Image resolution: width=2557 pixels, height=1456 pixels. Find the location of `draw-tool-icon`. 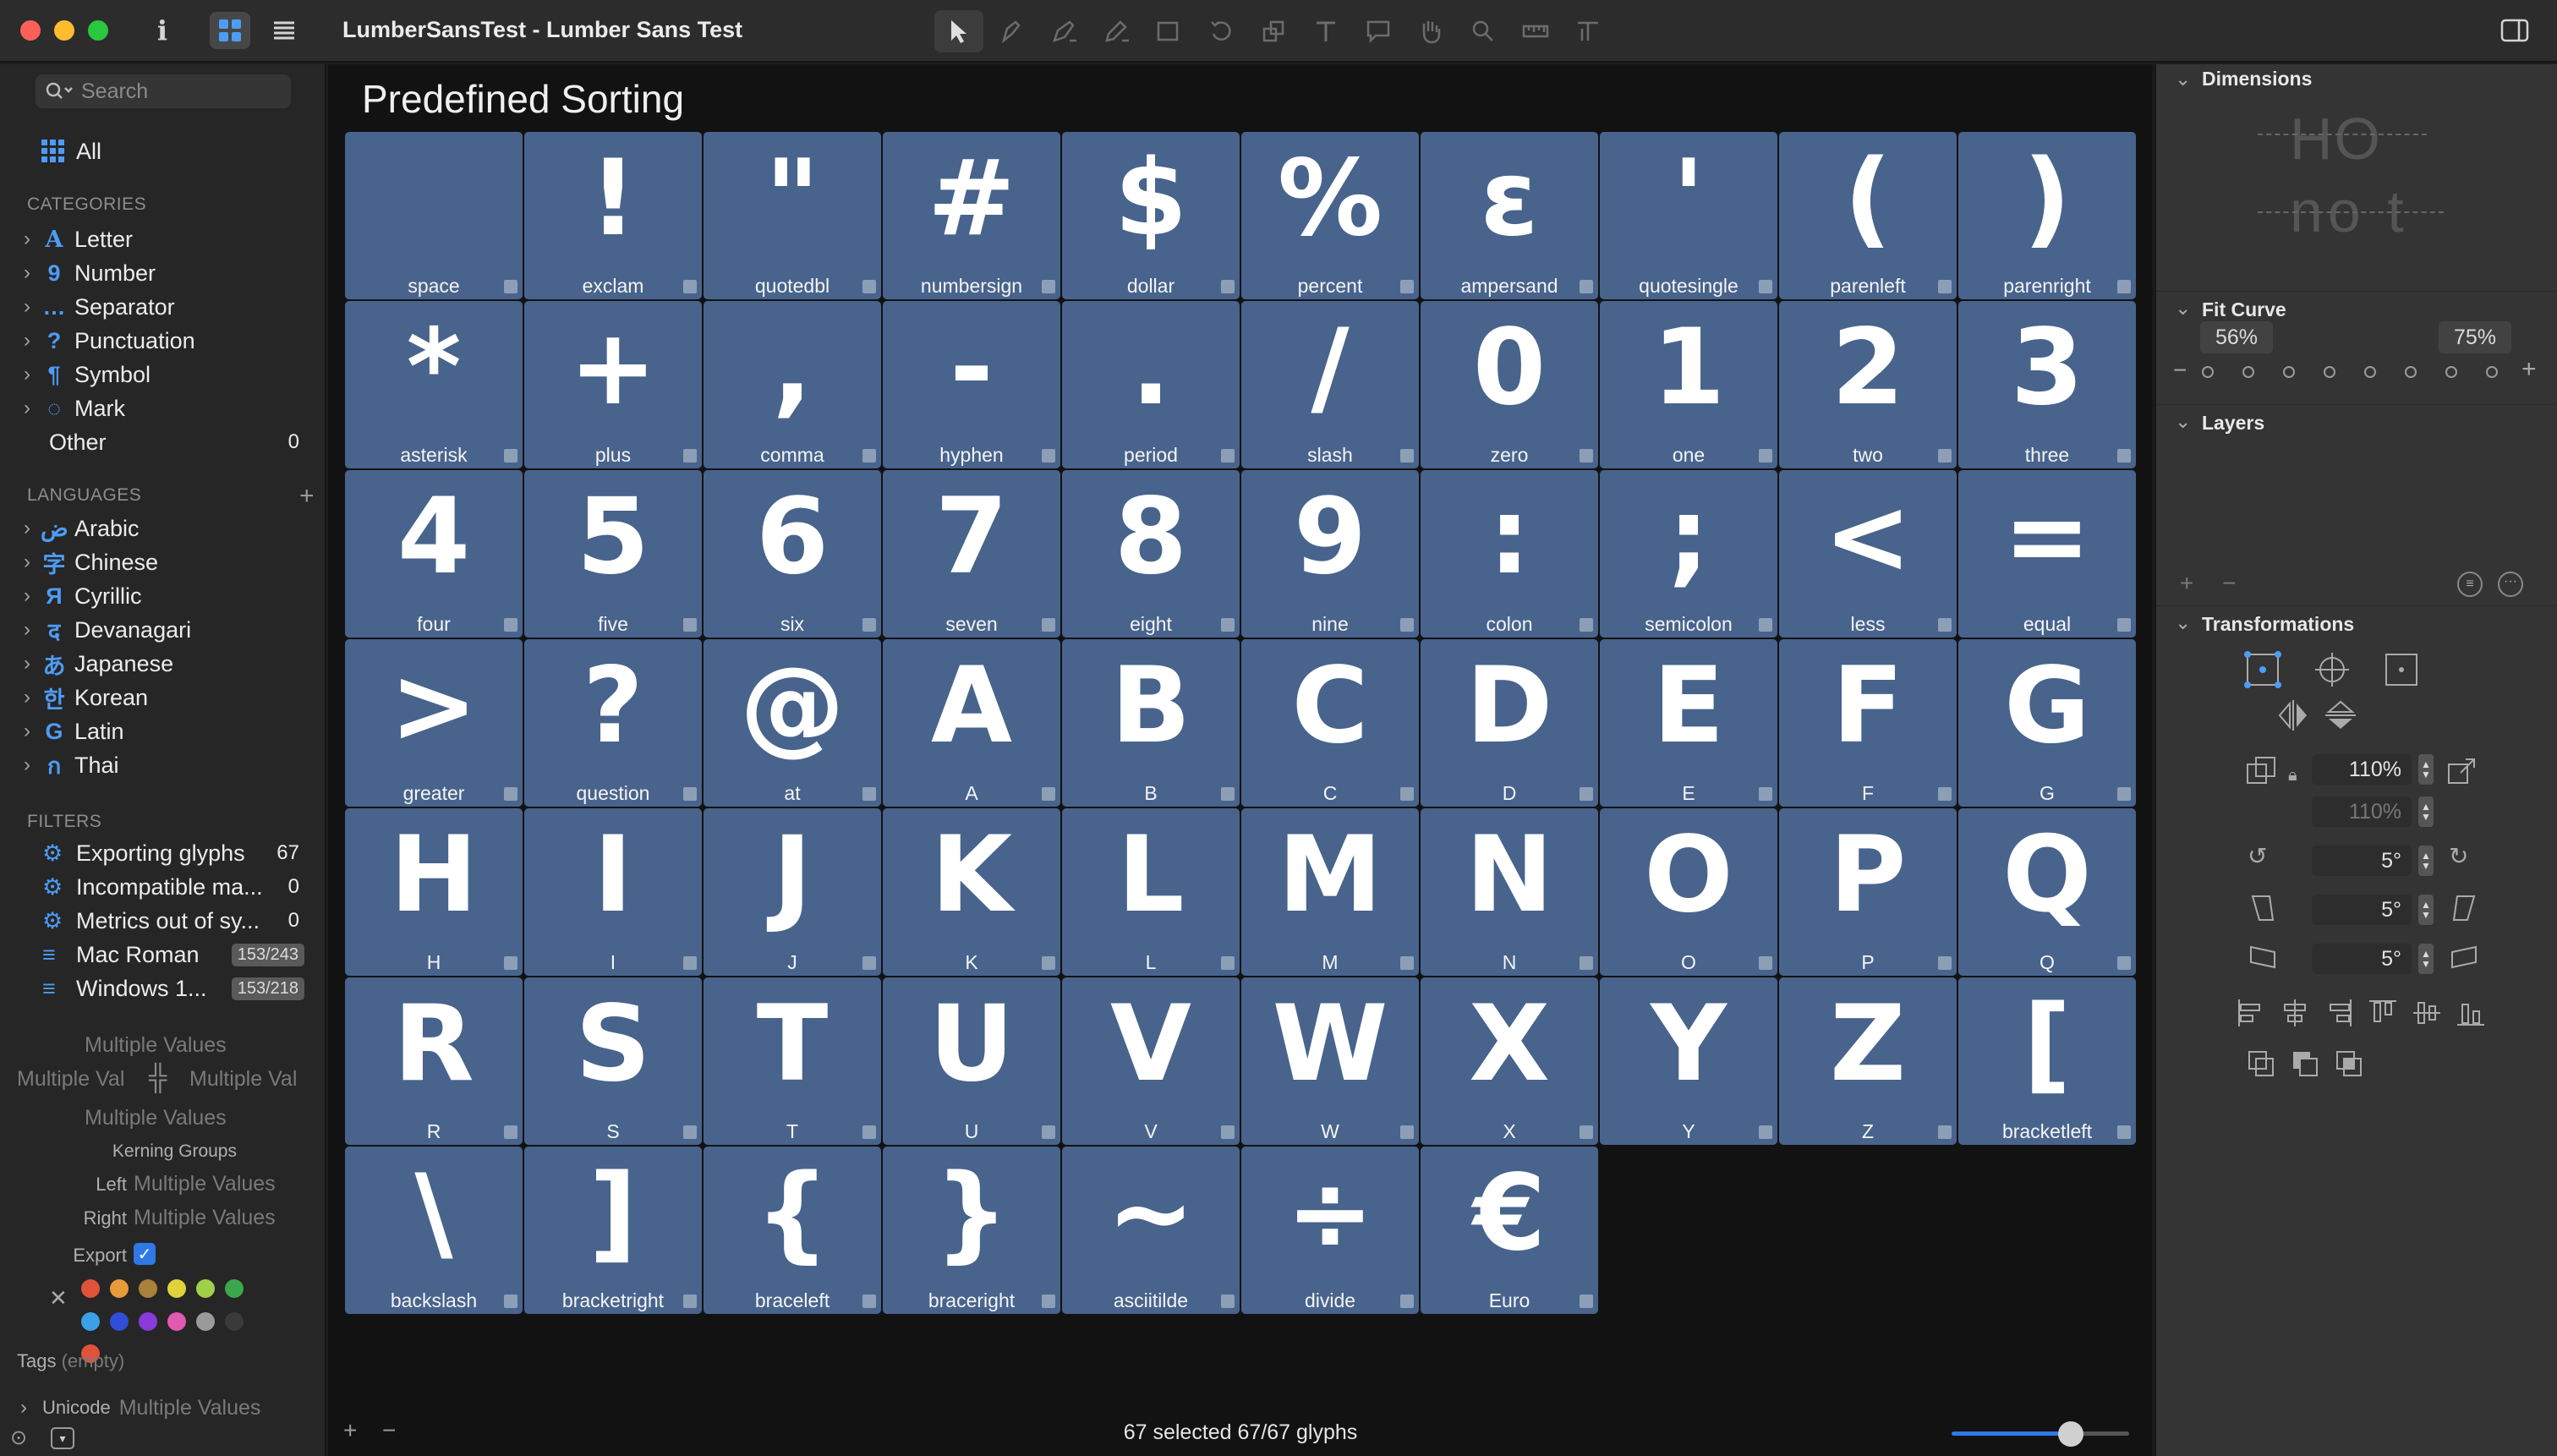

draw-tool-icon is located at coordinates (1011, 31).